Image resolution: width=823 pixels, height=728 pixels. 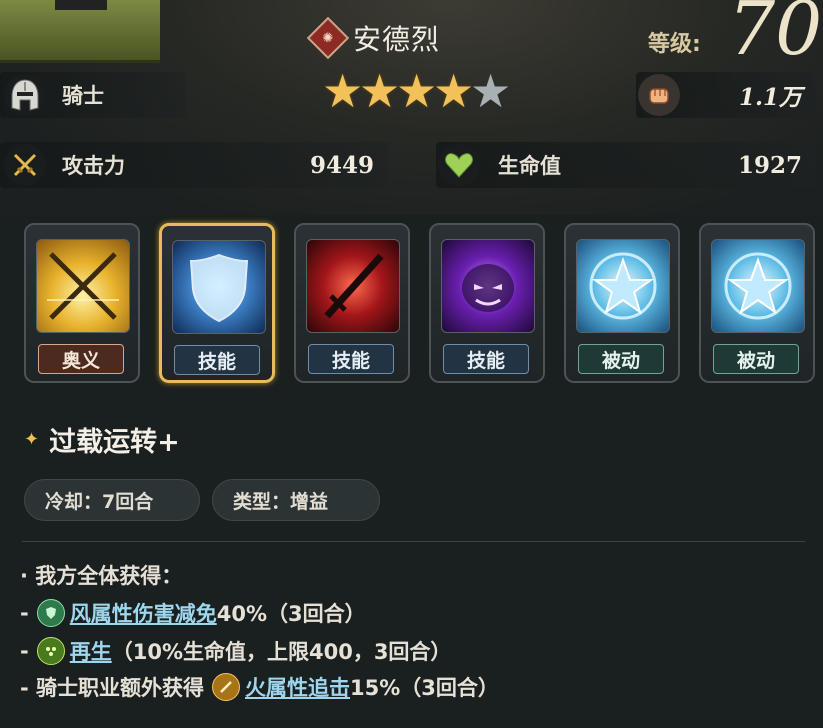 What do you see at coordinates (235, 651) in the screenshot?
I see `desc-line-3: - 再生 （10%生命值，上限400，3回合）` at bounding box center [235, 651].